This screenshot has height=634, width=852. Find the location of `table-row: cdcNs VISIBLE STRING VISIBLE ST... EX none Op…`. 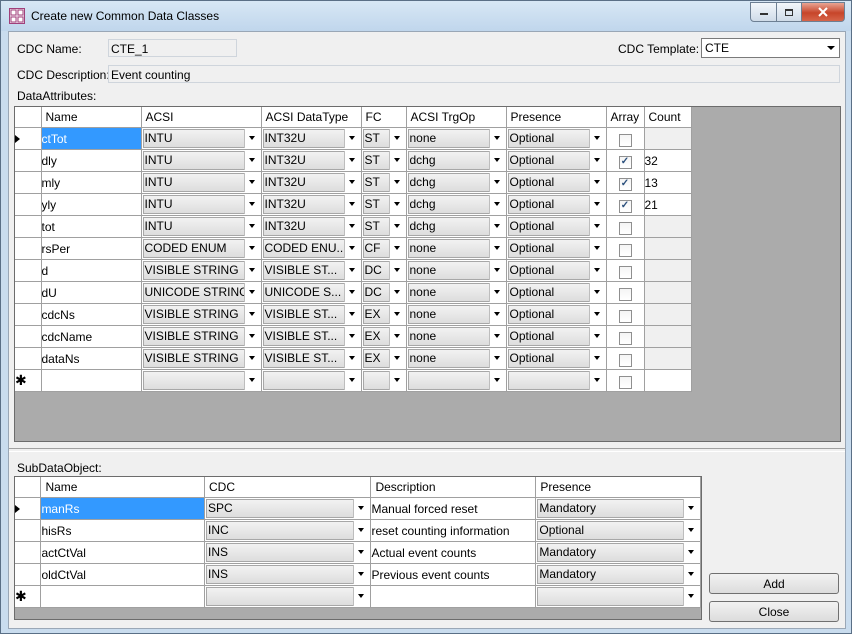

table-row: cdcNs VISIBLE STRING VISIBLE ST... EX none Op… is located at coordinates (353, 314).